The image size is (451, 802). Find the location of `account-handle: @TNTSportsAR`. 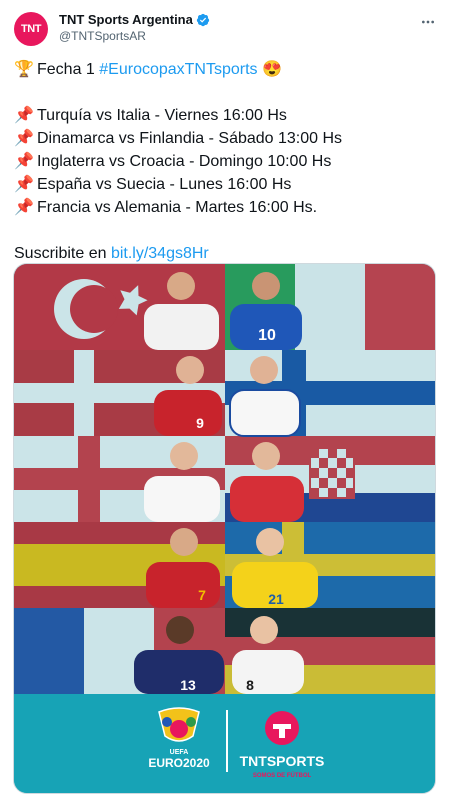

account-handle: @TNTSportsAR is located at coordinates (102, 36).